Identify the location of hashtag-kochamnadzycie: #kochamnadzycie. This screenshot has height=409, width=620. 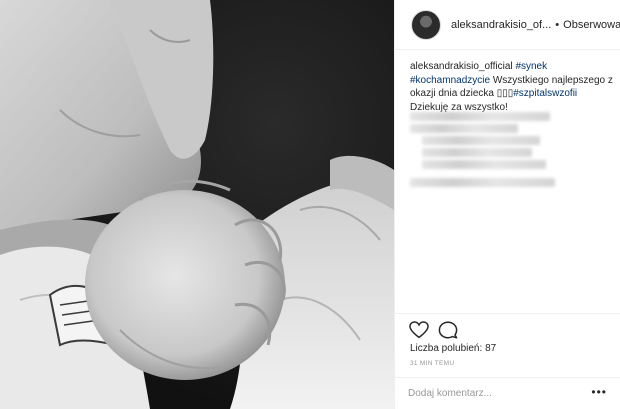
(450, 80).